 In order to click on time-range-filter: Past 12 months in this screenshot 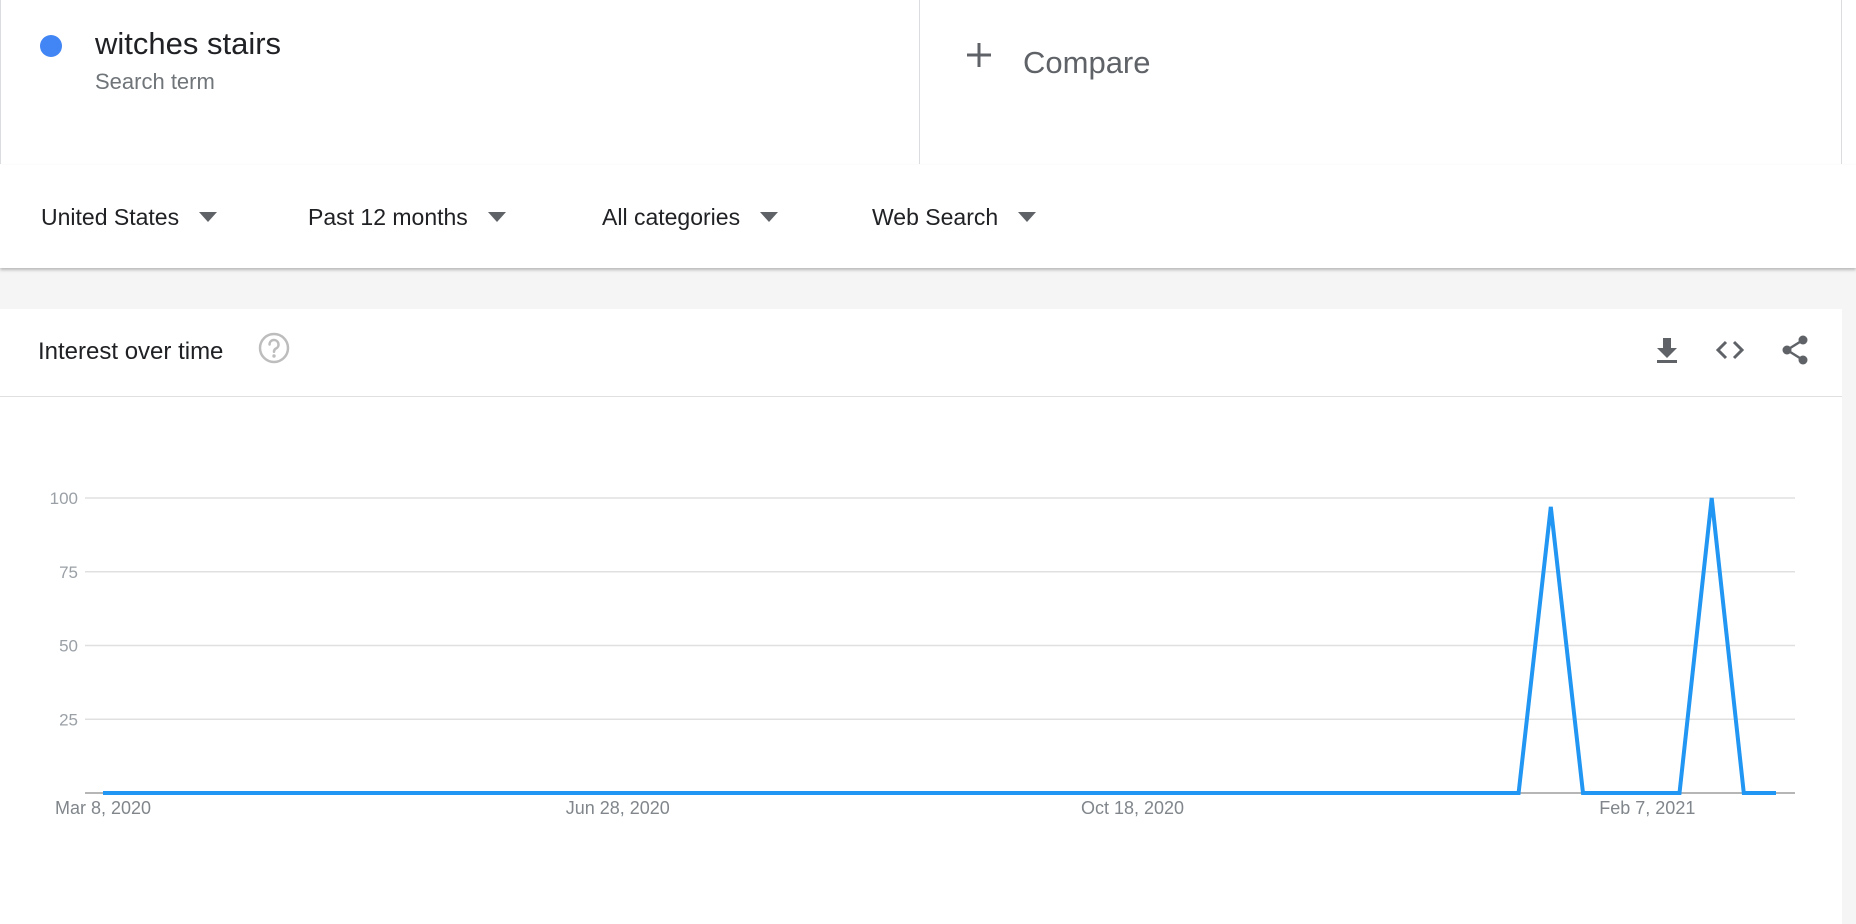, I will do `click(407, 217)`.